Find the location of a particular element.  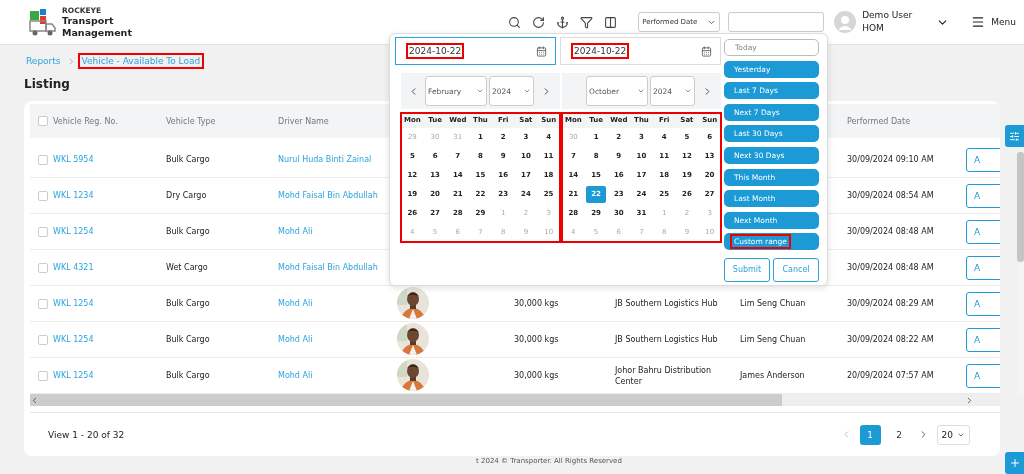

menu-icon is located at coordinates (978, 22).